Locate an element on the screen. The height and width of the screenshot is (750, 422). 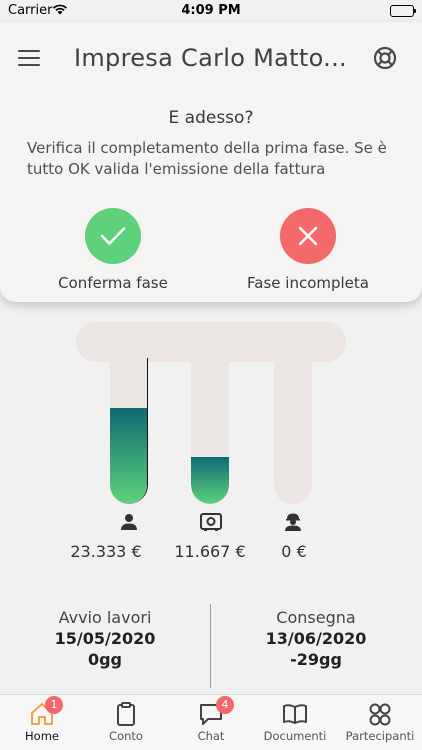
contractor-funds-tube is located at coordinates (293, 431).